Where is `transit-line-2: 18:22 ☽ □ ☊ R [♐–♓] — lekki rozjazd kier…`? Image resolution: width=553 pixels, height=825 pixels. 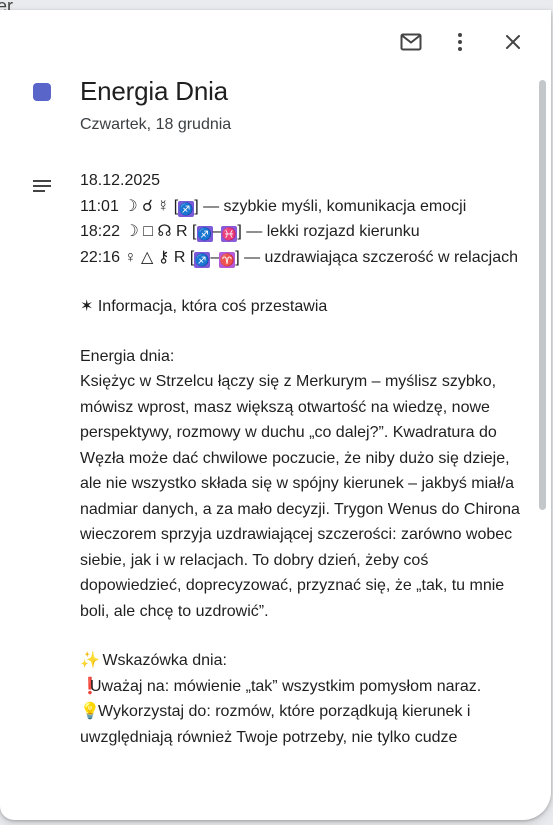
transit-line-2: 18:22 ☽ □ ☊ R [♐–♓] — lekki rozjazd kier… is located at coordinates (250, 232).